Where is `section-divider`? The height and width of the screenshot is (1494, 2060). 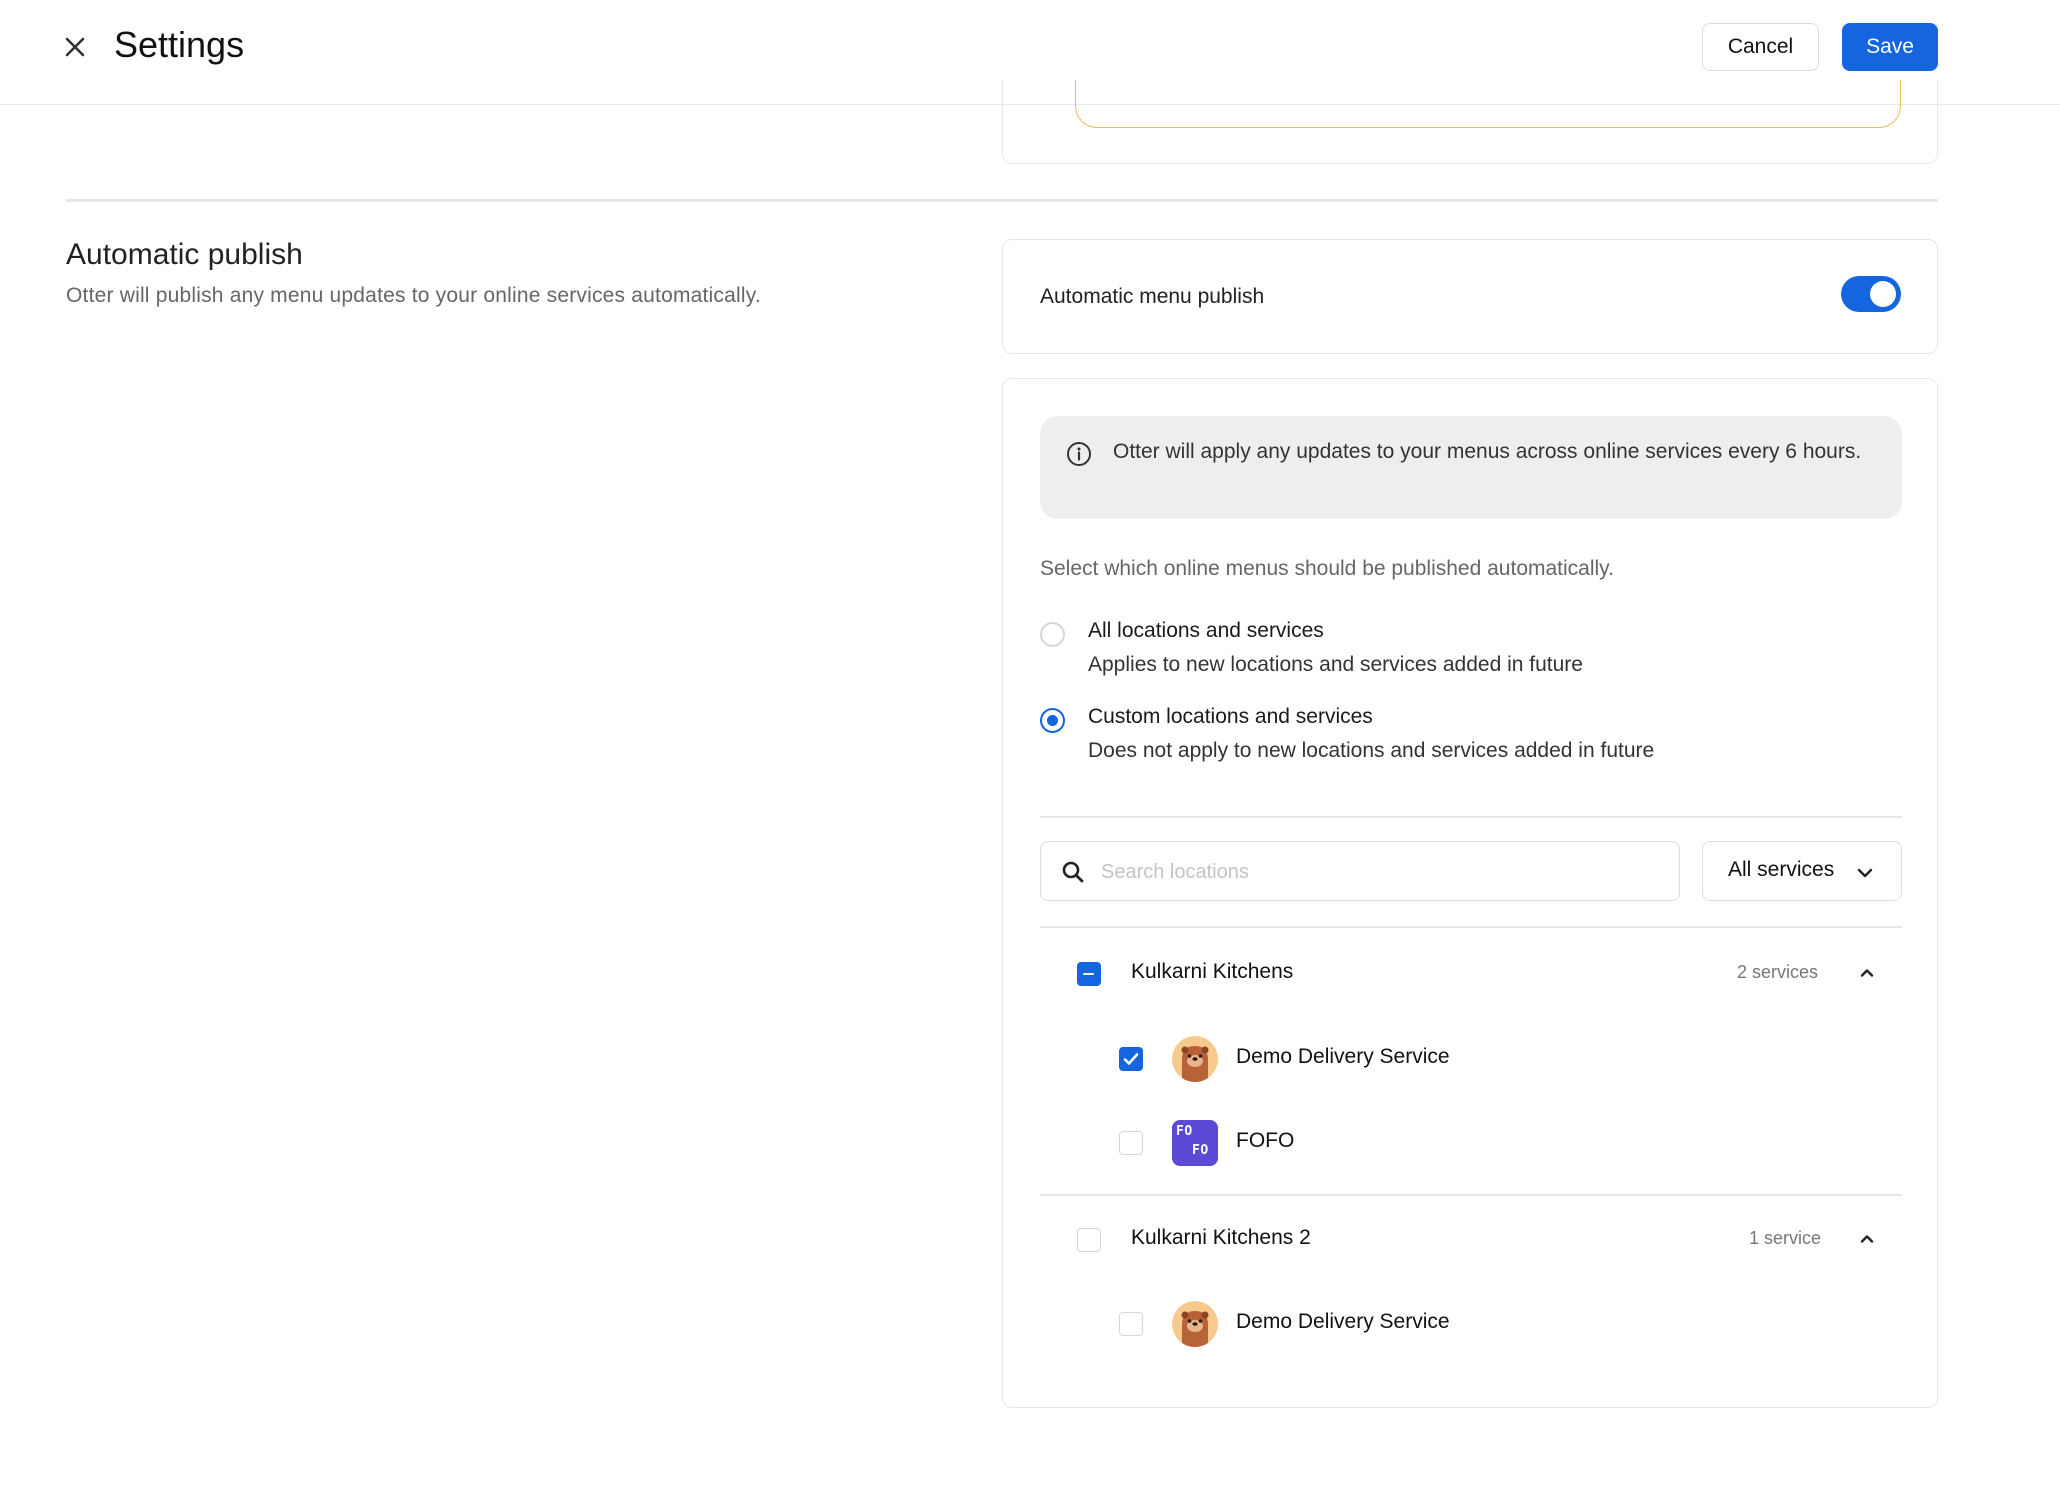
section-divider is located at coordinates (1002, 200).